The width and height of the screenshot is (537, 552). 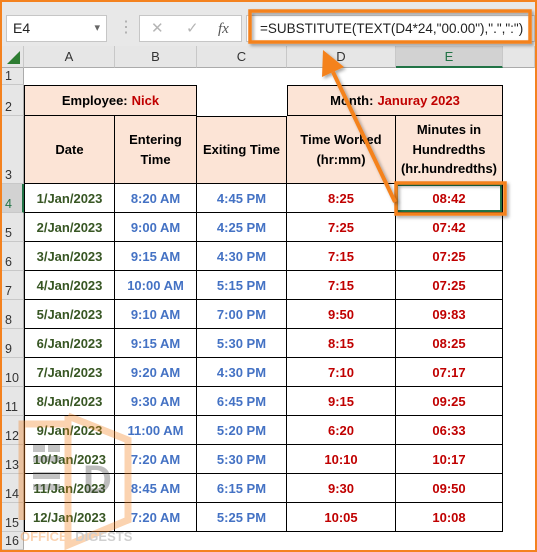 What do you see at coordinates (341, 459) in the screenshot?
I see `time-worked-cell: 10:10` at bounding box center [341, 459].